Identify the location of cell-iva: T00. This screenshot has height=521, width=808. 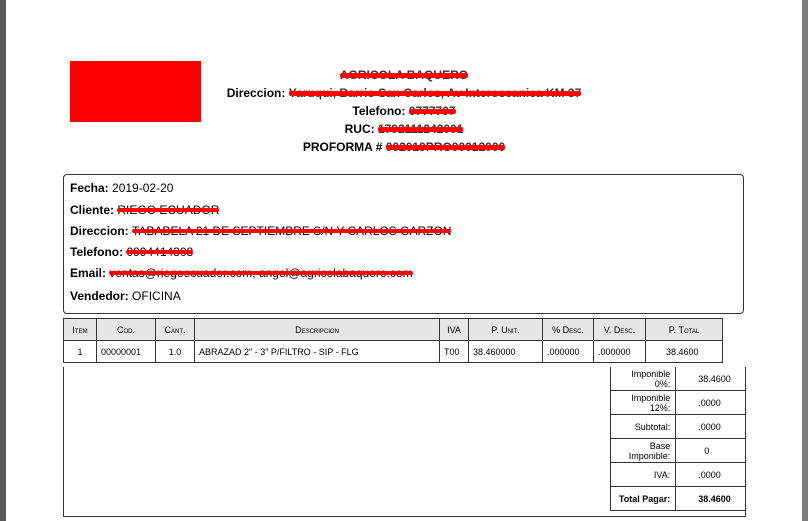
(454, 351).